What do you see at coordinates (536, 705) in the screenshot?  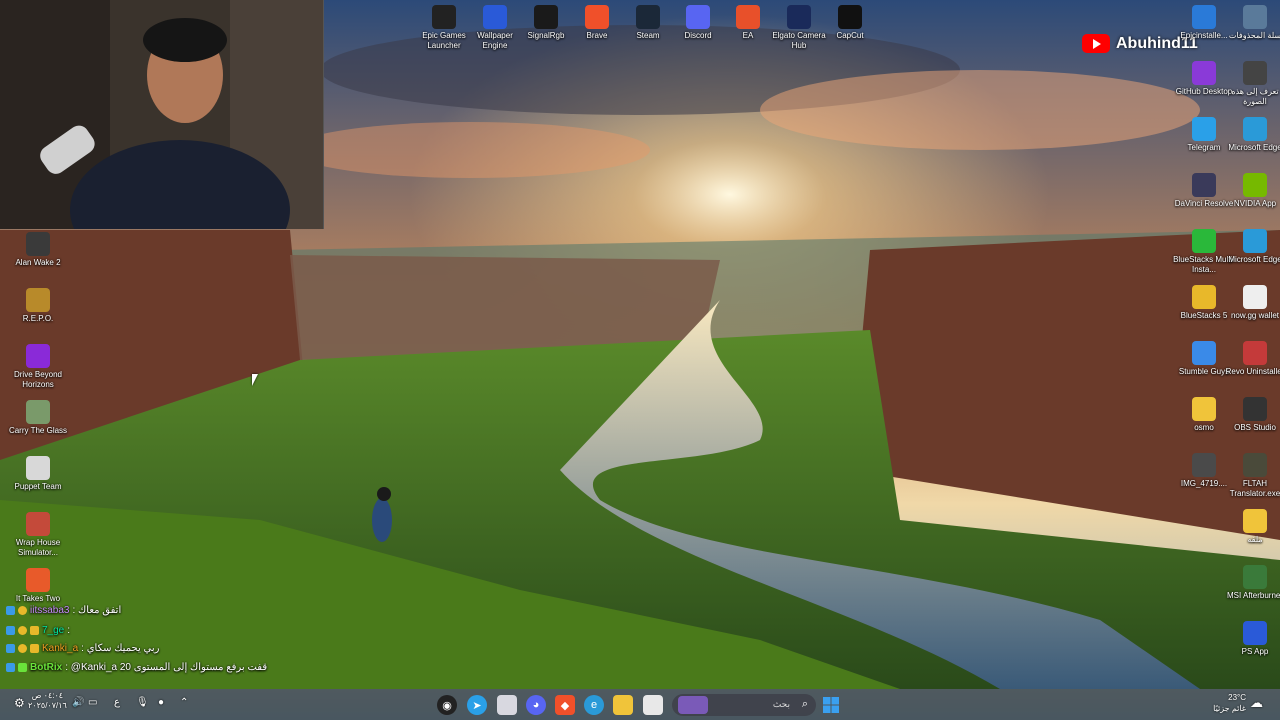 I see `discord-taskbar-icon: ◕` at bounding box center [536, 705].